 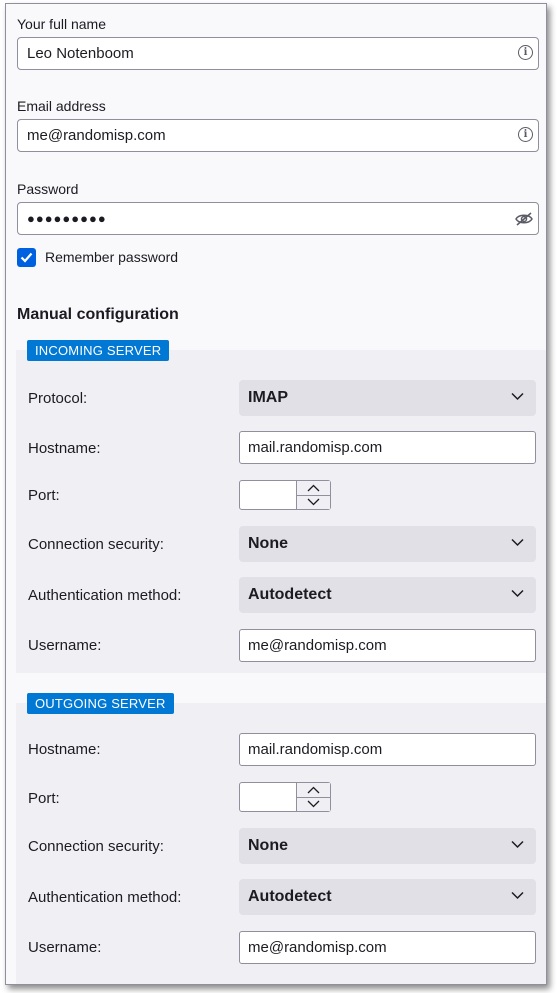 I want to click on full-name-input: Leo Notenboom i, so click(x=278, y=53).